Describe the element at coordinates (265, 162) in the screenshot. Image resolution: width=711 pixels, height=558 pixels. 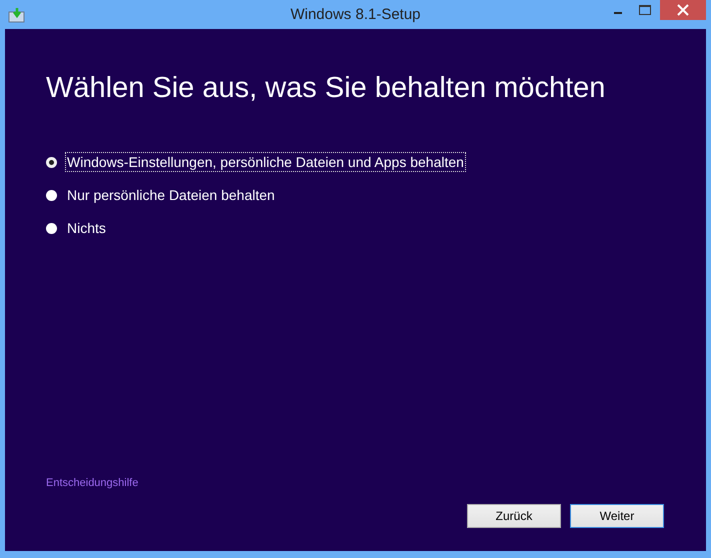
I see `option-label: Windows-Einstellungen, persönliche Dateien und Apps behalten` at that location.